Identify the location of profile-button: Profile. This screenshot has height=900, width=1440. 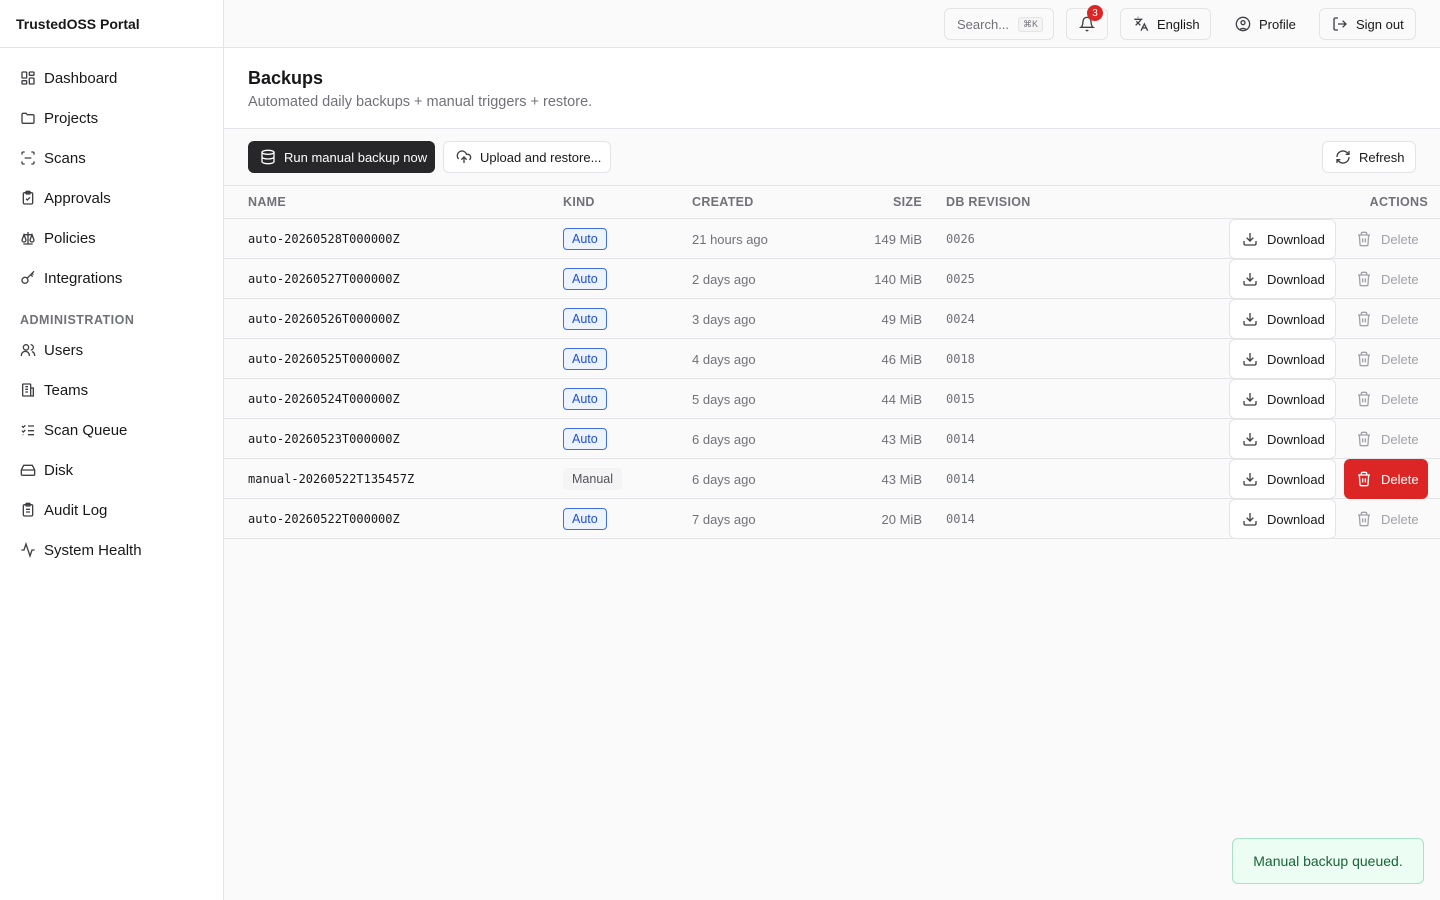
(1266, 24).